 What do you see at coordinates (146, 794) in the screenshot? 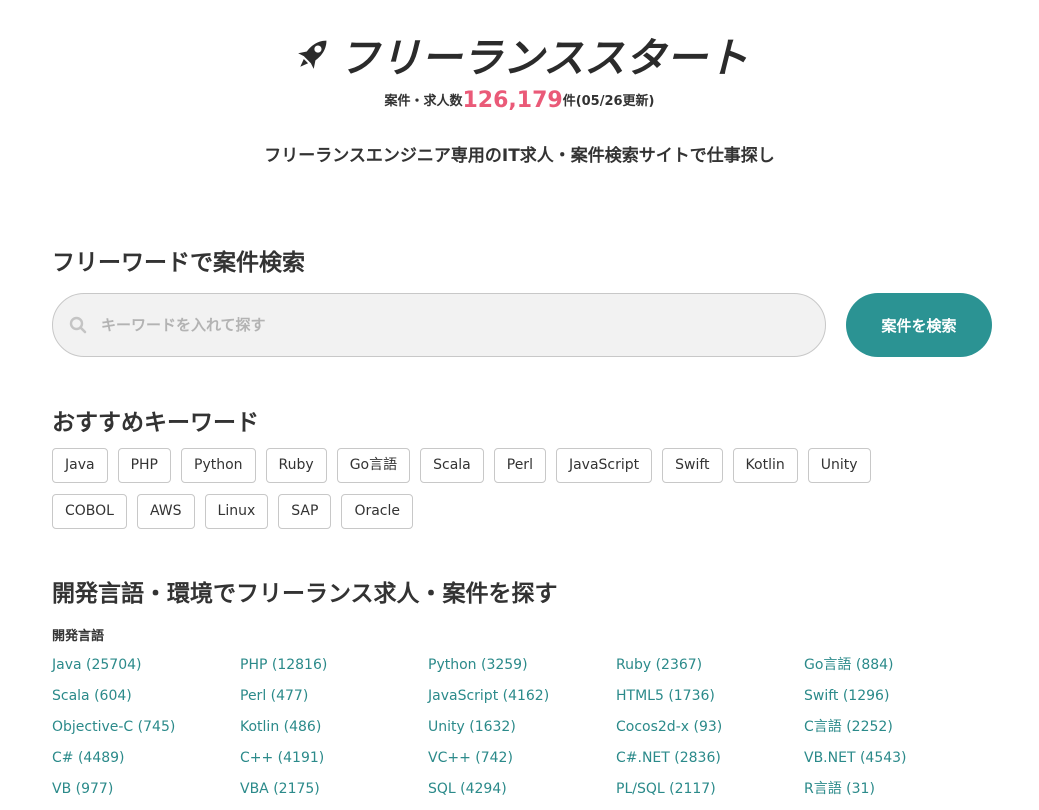
I see `language-link: VB (977)` at bounding box center [146, 794].